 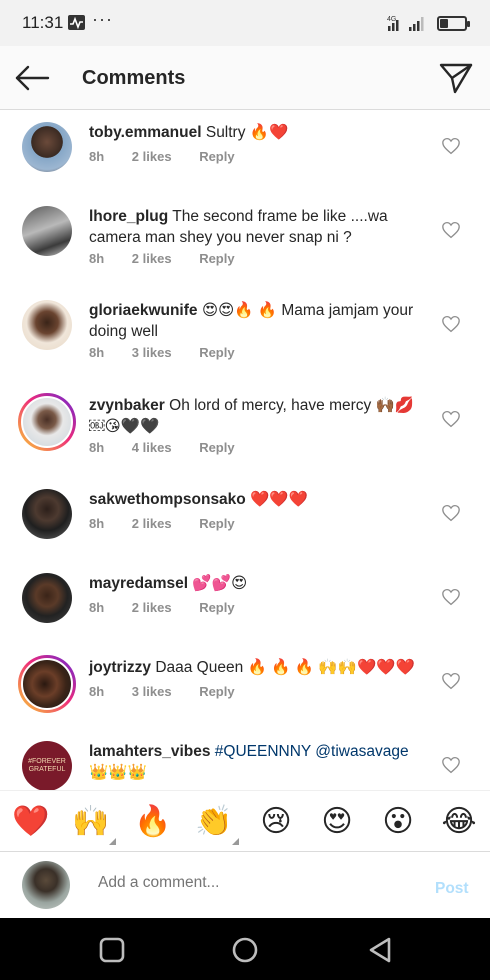 What do you see at coordinates (248, 883) in the screenshot?
I see `comment-input` at bounding box center [248, 883].